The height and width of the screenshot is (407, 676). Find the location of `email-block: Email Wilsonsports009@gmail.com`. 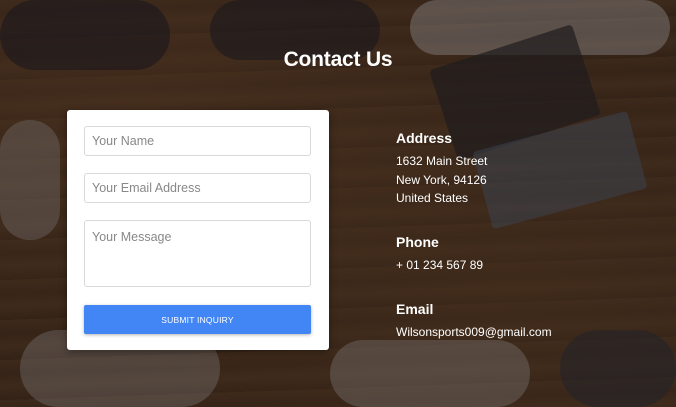

email-block: Email Wilsonsports009@gmail.com is located at coordinates (474, 321).